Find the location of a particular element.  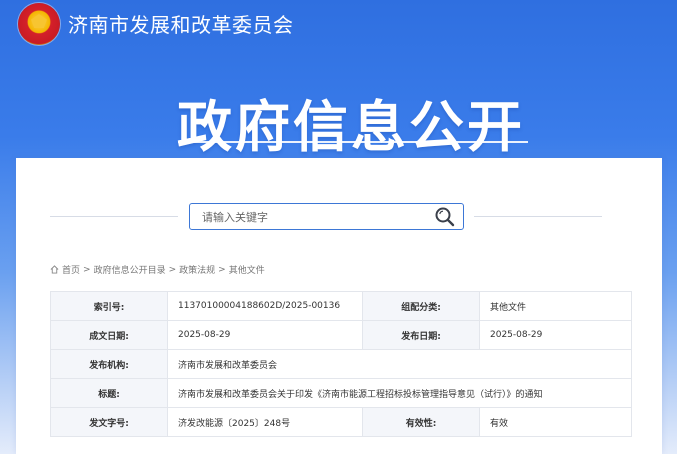

search-divider-right is located at coordinates (538, 216).